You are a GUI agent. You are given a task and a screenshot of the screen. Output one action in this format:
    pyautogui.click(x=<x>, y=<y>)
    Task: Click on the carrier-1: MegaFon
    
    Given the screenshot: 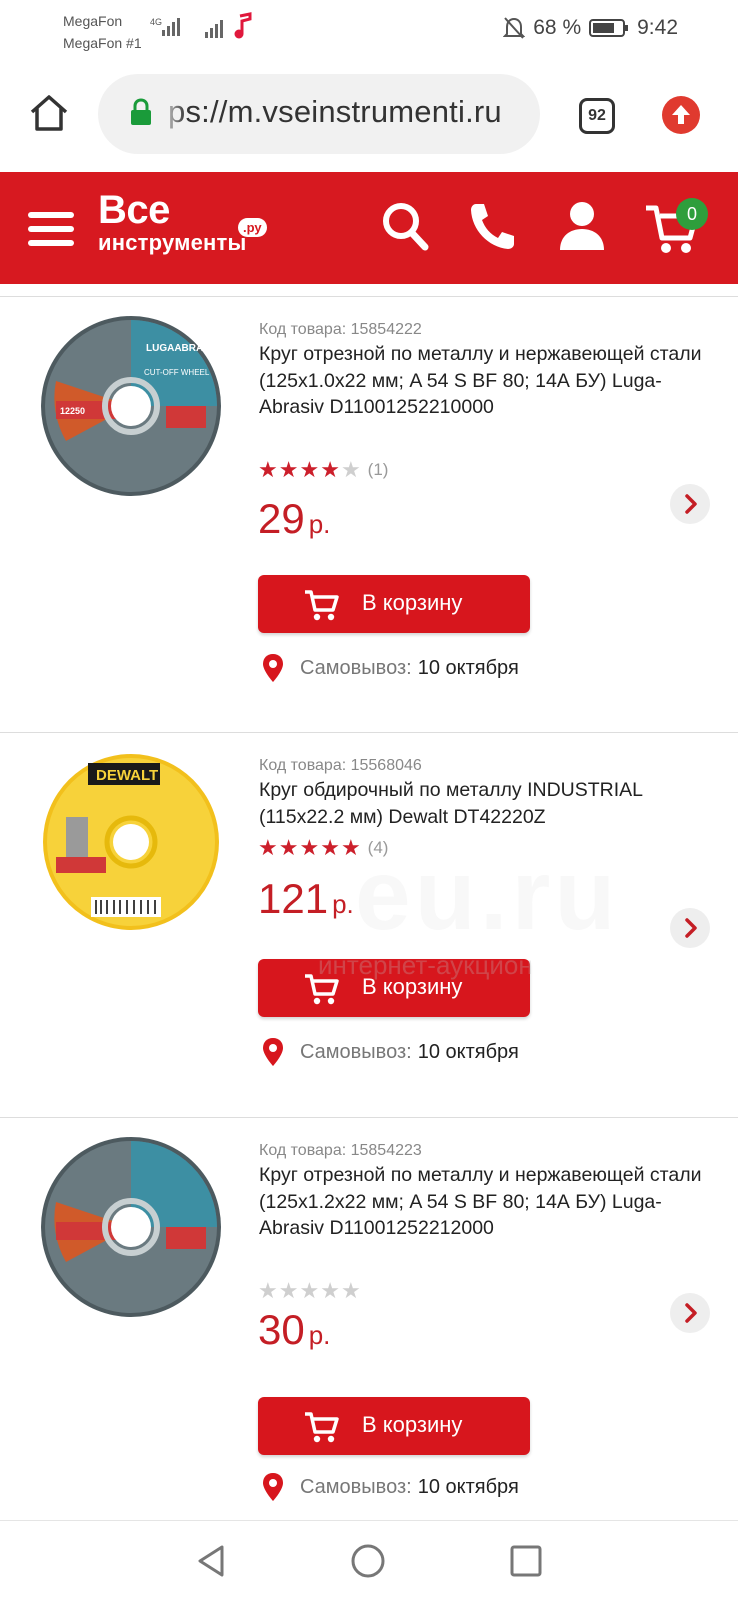 What is the action you would take?
    pyautogui.click(x=93, y=21)
    